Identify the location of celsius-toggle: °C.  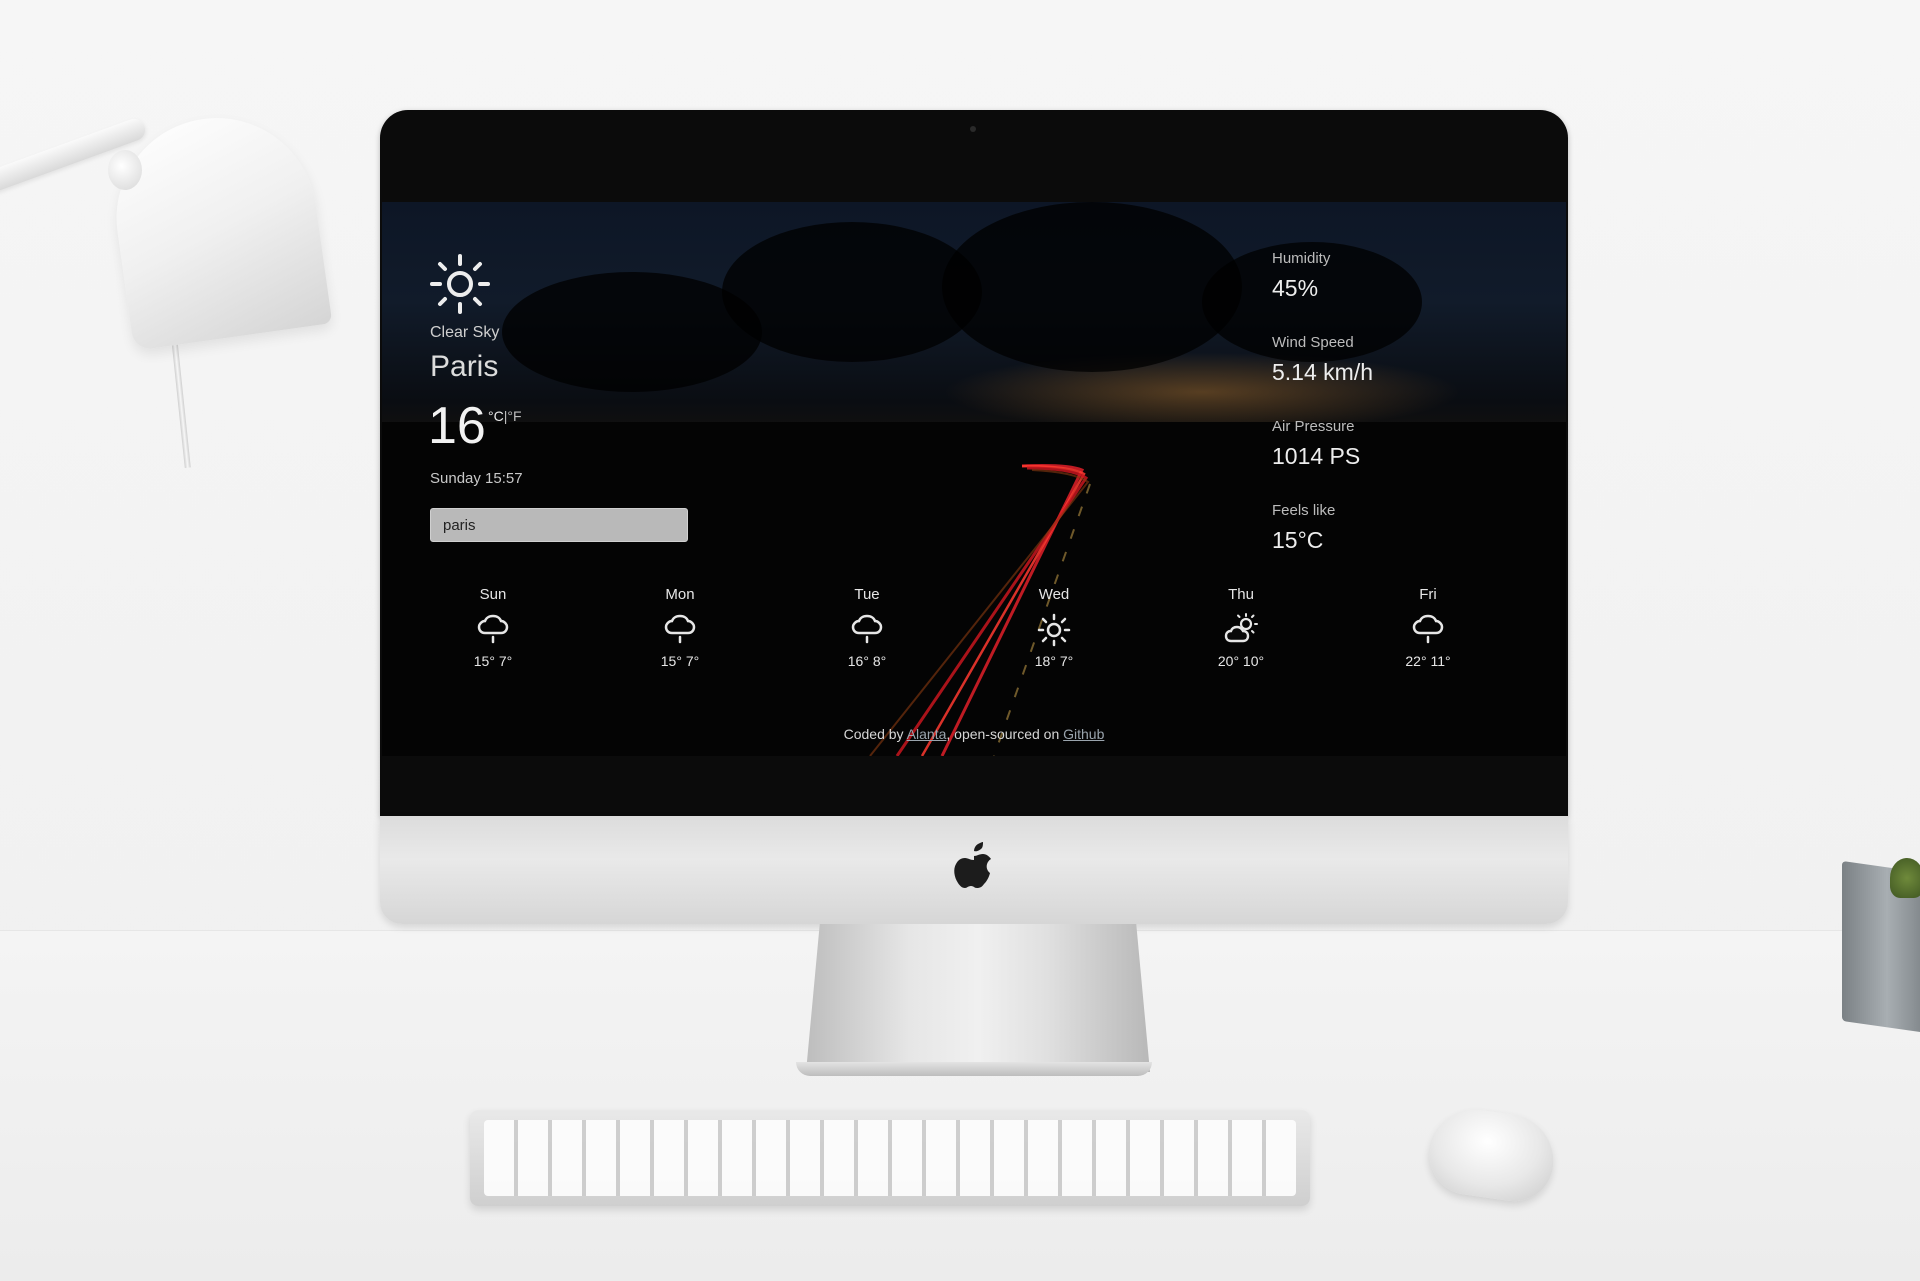
(496, 416).